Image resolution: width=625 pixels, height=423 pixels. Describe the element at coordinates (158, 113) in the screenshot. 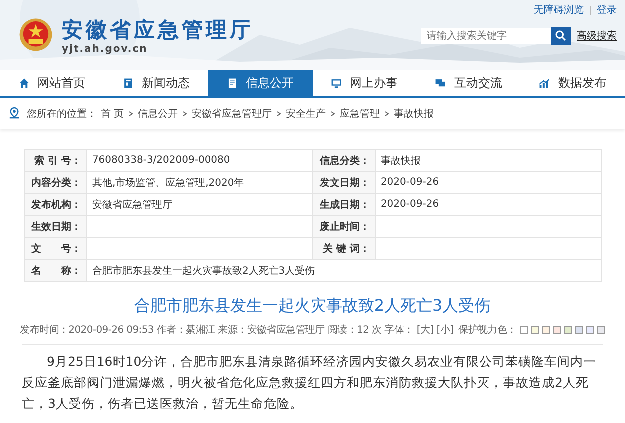

I see `breadcrumb-link: 信息公开` at that location.